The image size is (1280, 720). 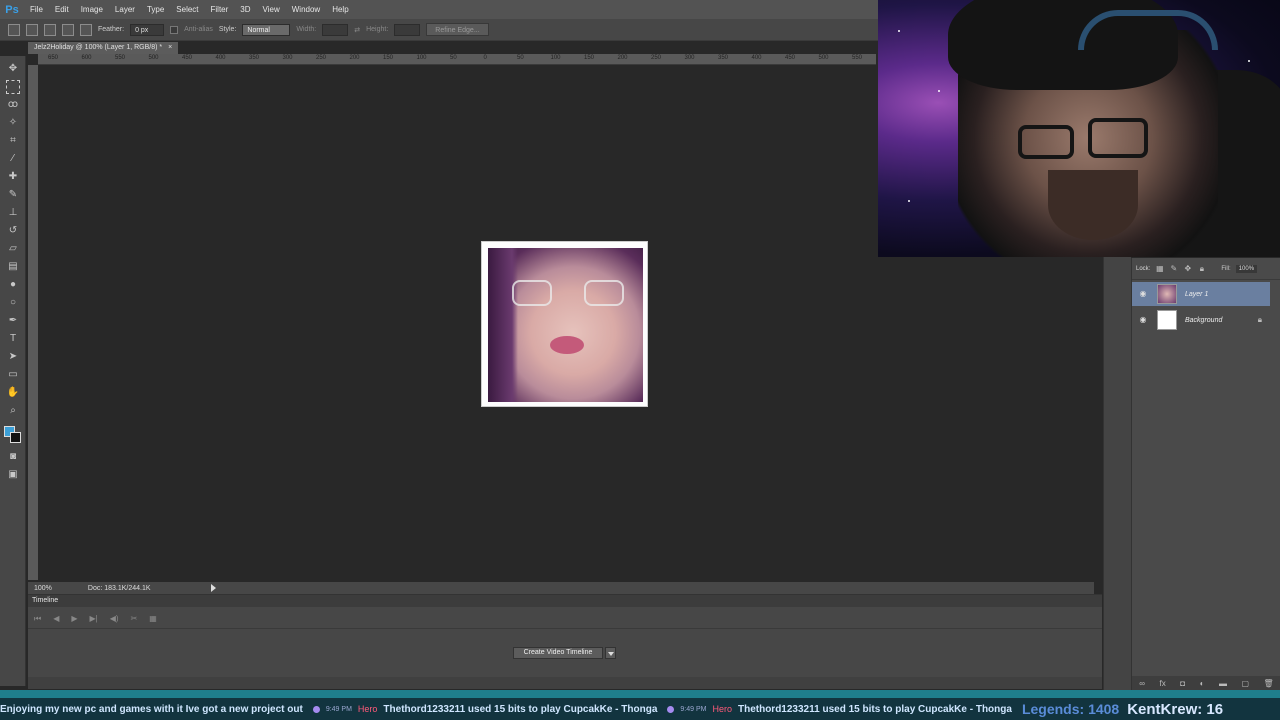 I want to click on transition-icon: ▦, so click(x=153, y=618).